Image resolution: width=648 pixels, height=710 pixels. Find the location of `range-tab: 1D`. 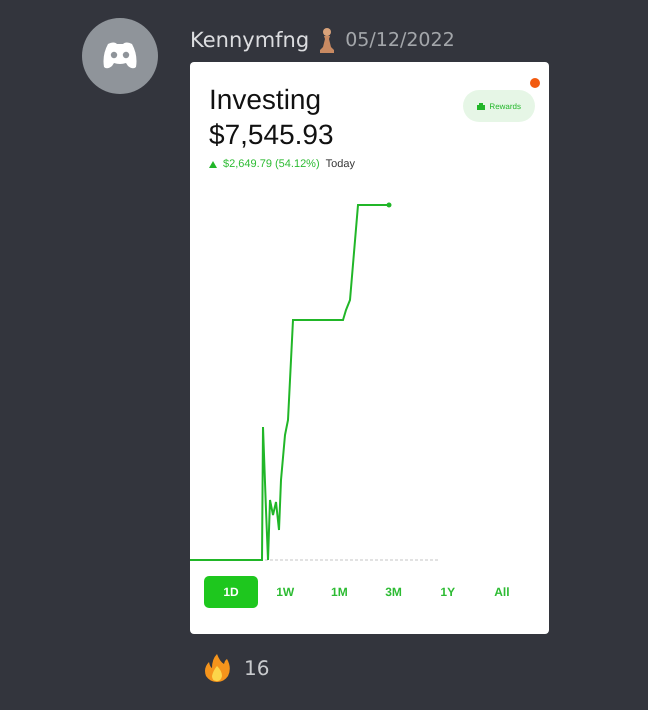

range-tab: 1D is located at coordinates (231, 592).